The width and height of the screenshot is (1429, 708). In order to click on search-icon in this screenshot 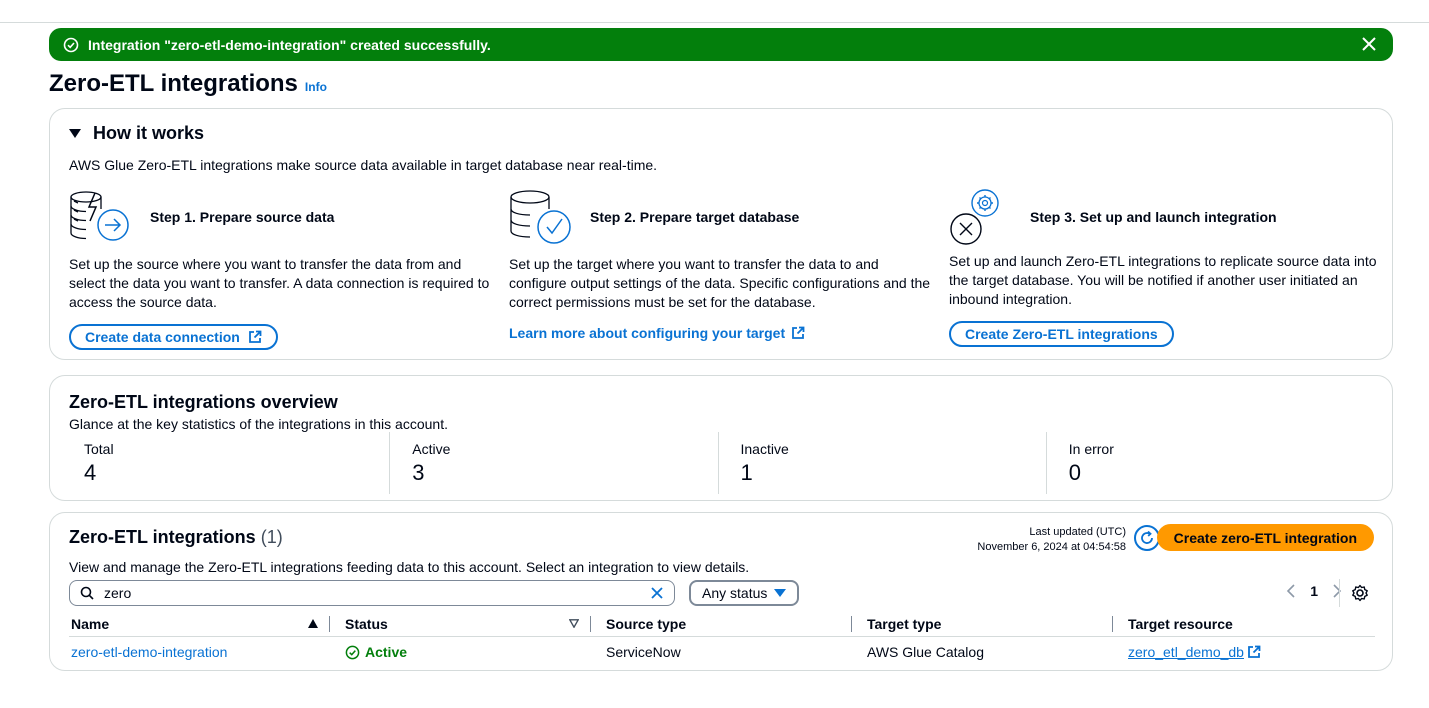, I will do `click(87, 593)`.